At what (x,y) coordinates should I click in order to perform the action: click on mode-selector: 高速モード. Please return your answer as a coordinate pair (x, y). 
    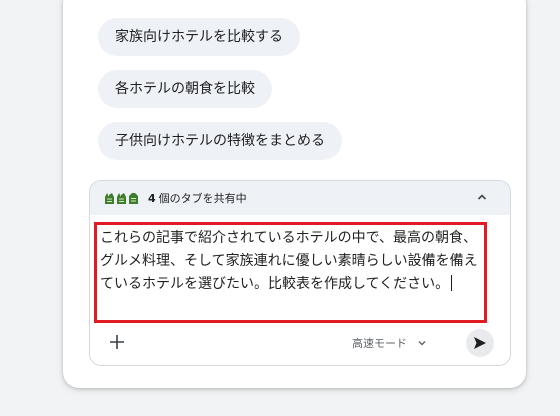
    Looking at the image, I should click on (389, 343).